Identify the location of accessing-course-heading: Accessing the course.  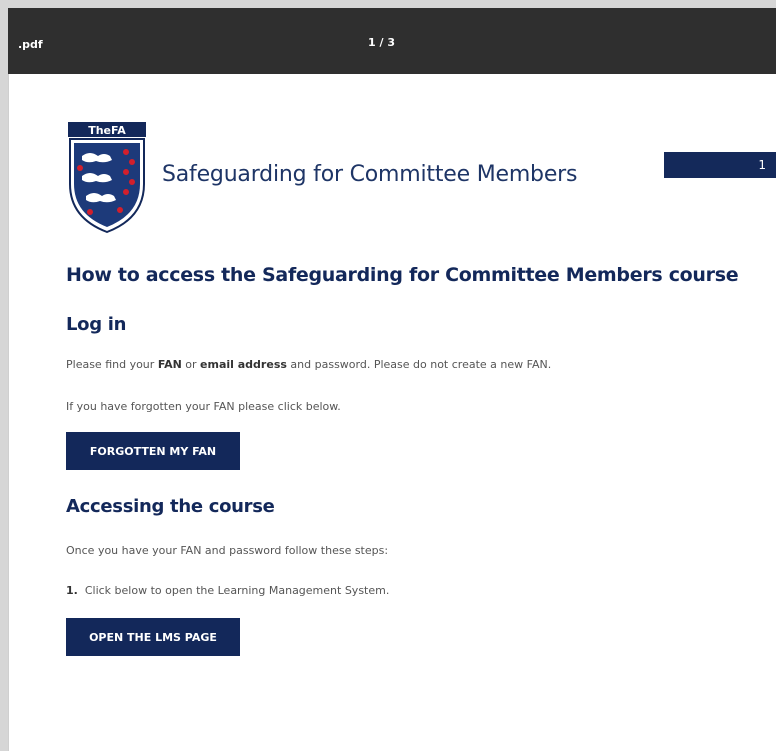
(170, 506).